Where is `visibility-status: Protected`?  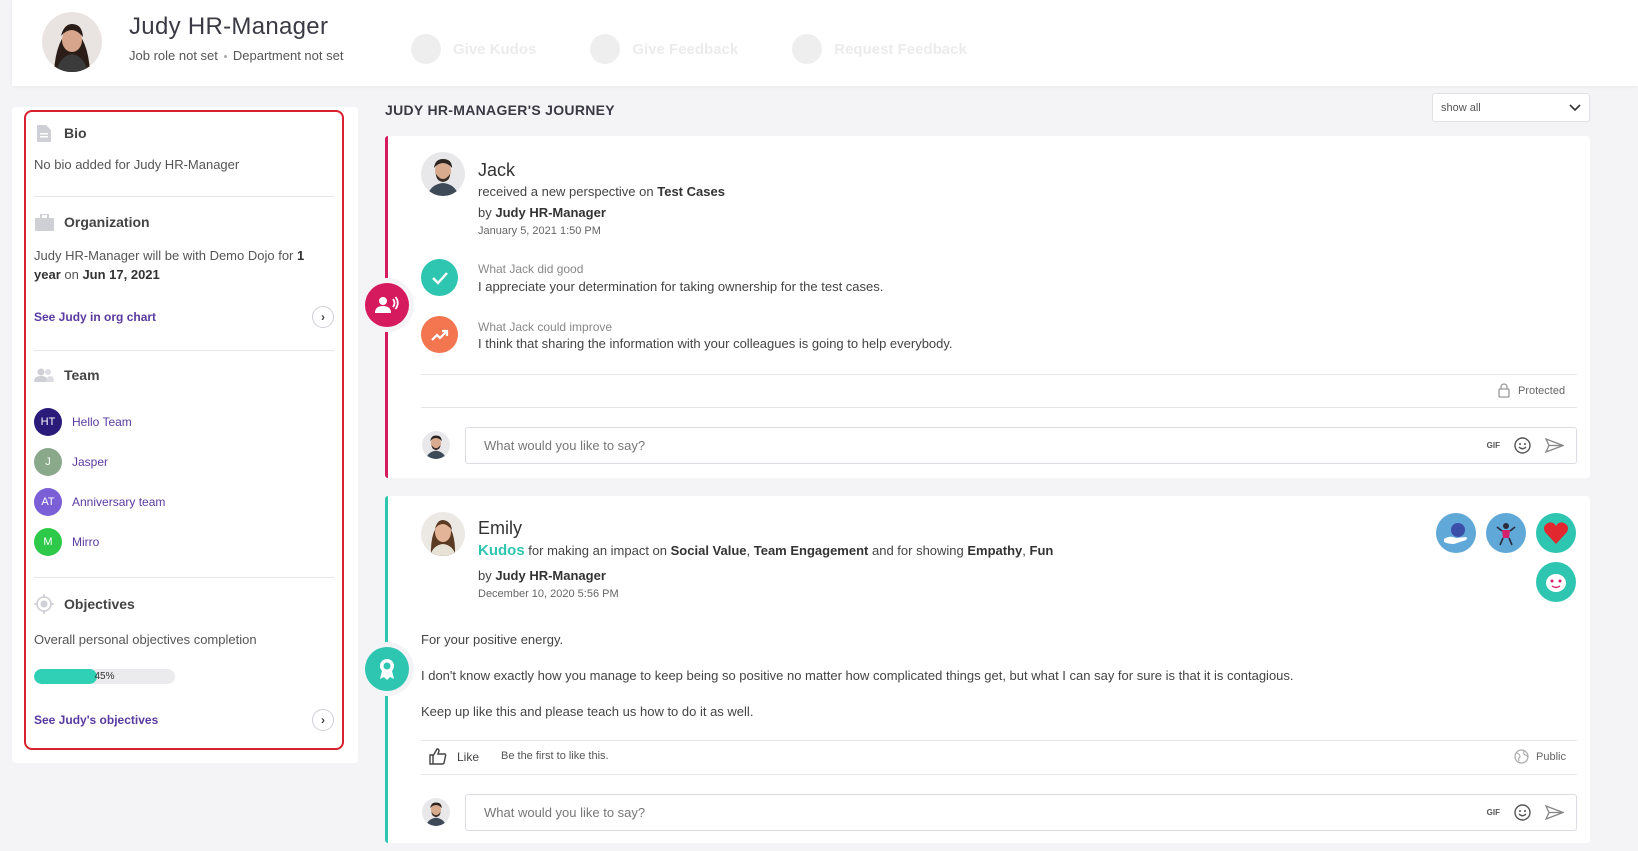 visibility-status: Protected is located at coordinates (1531, 390).